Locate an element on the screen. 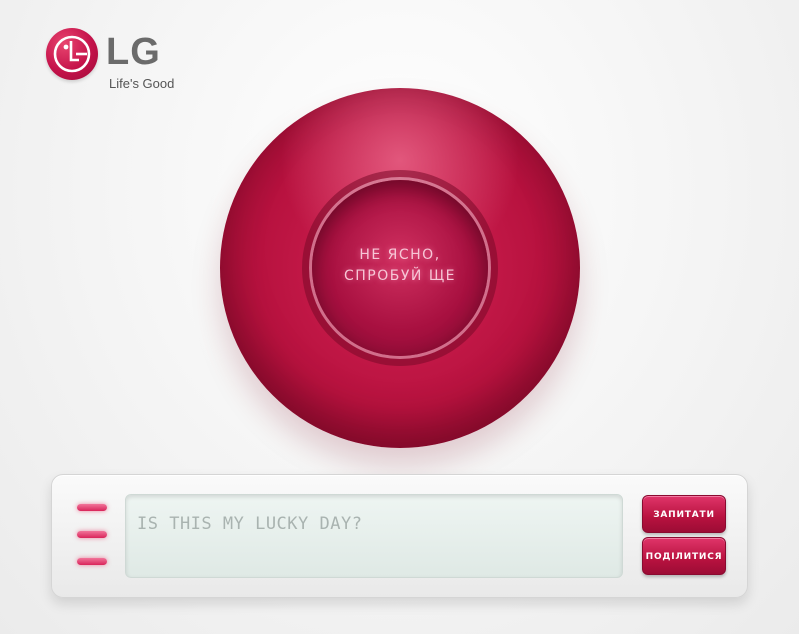  brand-tagline: Life's Good is located at coordinates (142, 83).